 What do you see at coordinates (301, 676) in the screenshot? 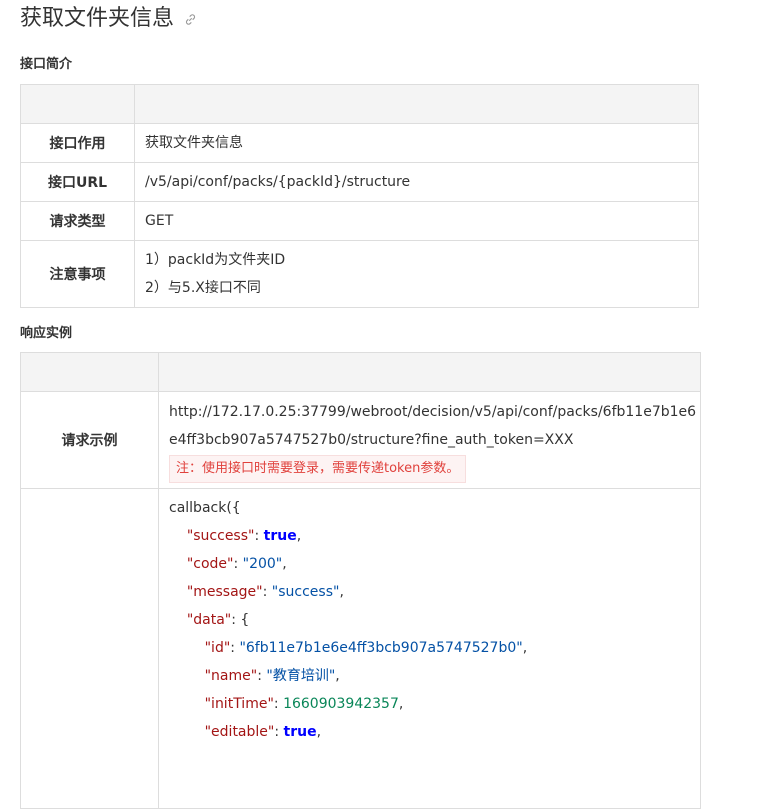
I see `code-string: "教育培训"` at bounding box center [301, 676].